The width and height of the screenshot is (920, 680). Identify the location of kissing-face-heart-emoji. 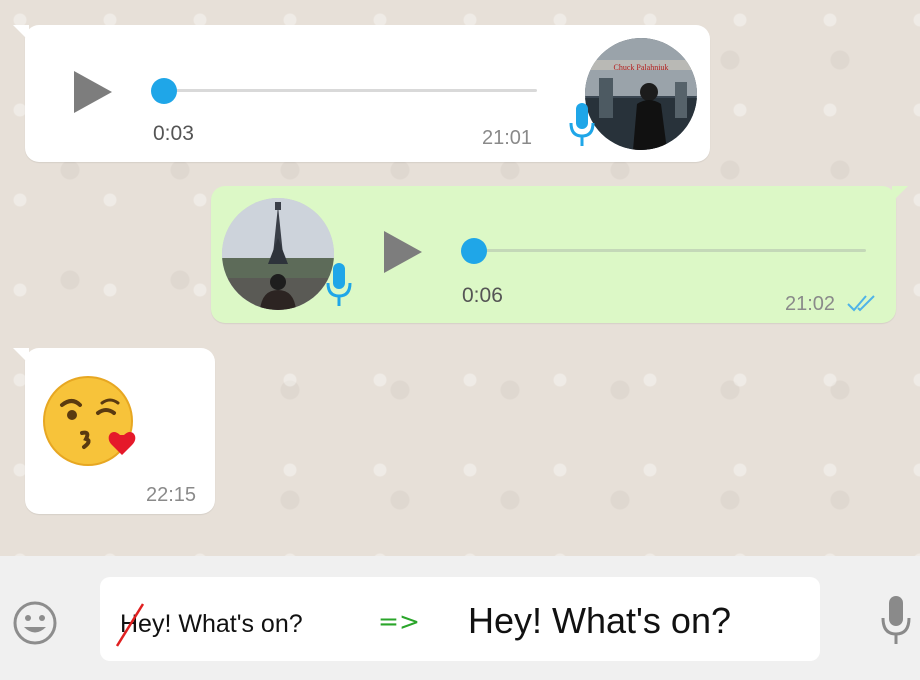
(92, 425).